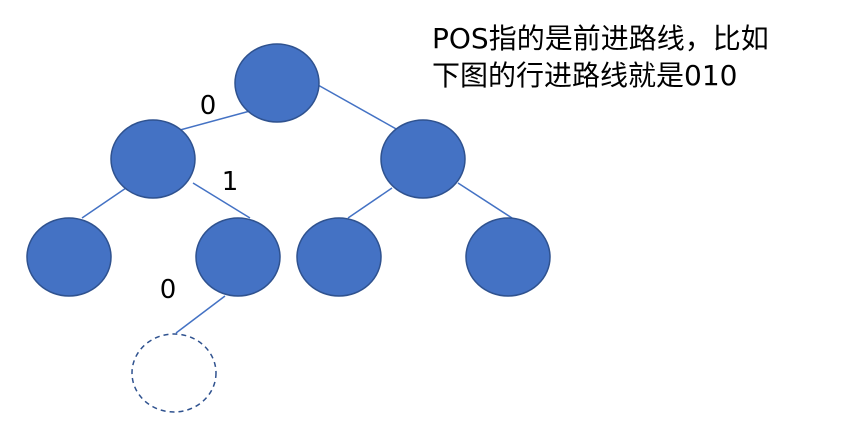 The image size is (850, 432). I want to click on note-line-1: POS指的是前进路线，比如, so click(600, 38).